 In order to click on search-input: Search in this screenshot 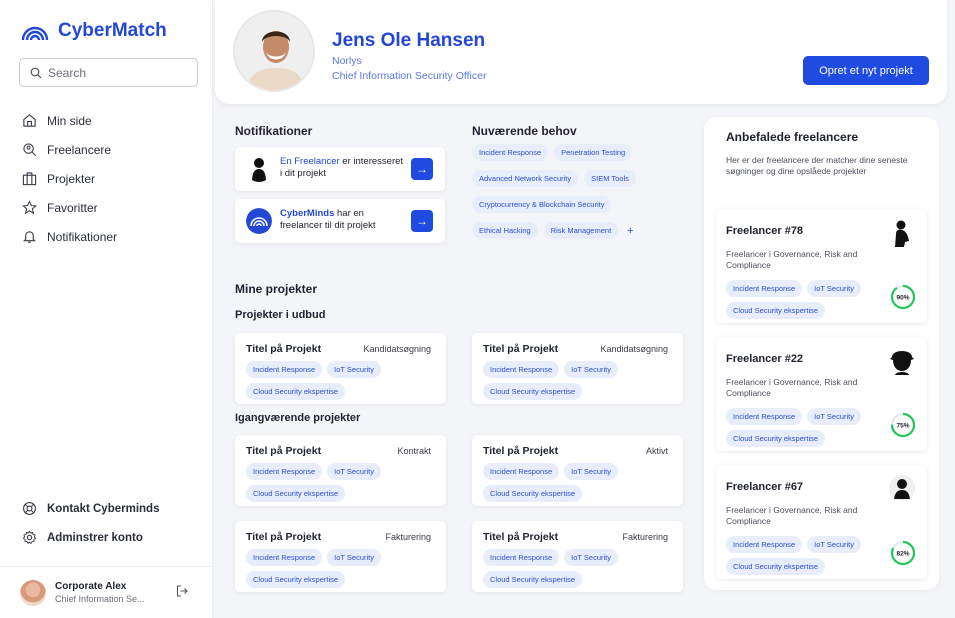, I will do `click(108, 72)`.